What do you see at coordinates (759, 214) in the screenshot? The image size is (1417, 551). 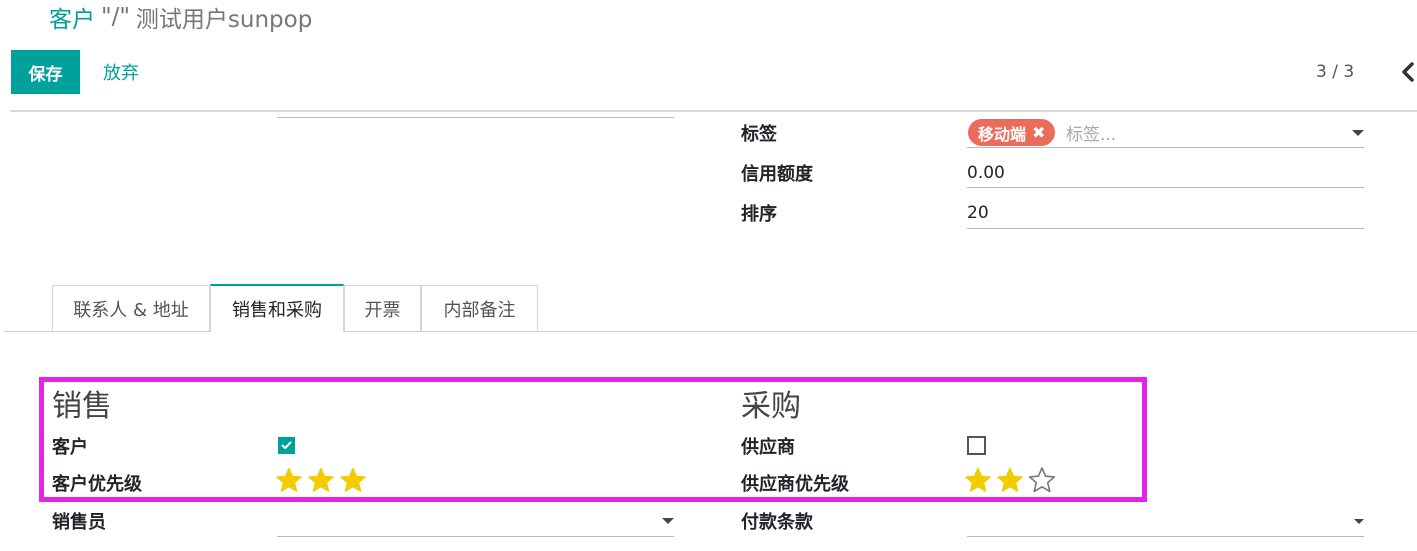 I see `sequence-label: 排序` at bounding box center [759, 214].